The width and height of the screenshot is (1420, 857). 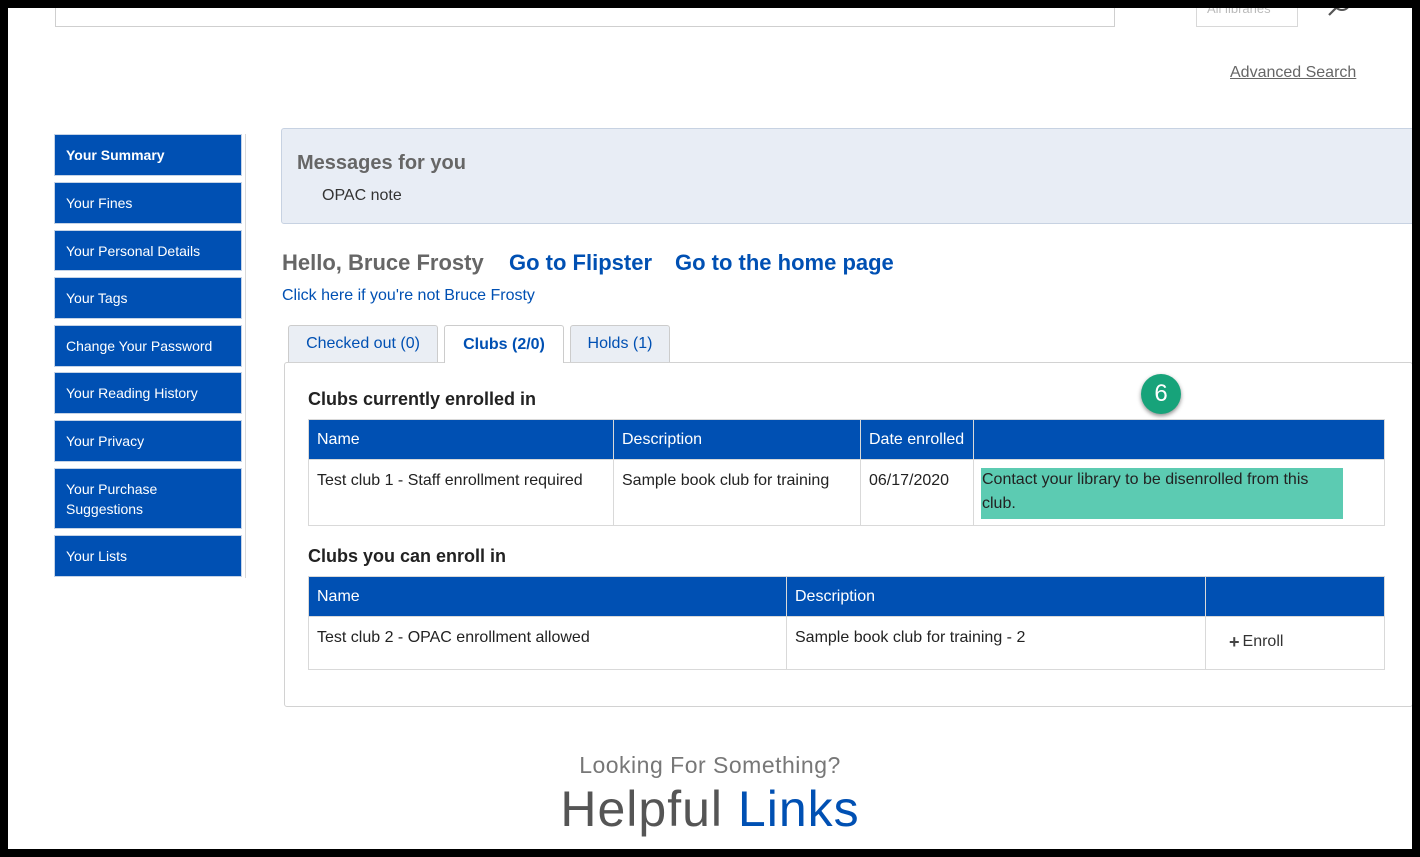 I want to click on club-description: Sample book club for training, so click(x=737, y=492).